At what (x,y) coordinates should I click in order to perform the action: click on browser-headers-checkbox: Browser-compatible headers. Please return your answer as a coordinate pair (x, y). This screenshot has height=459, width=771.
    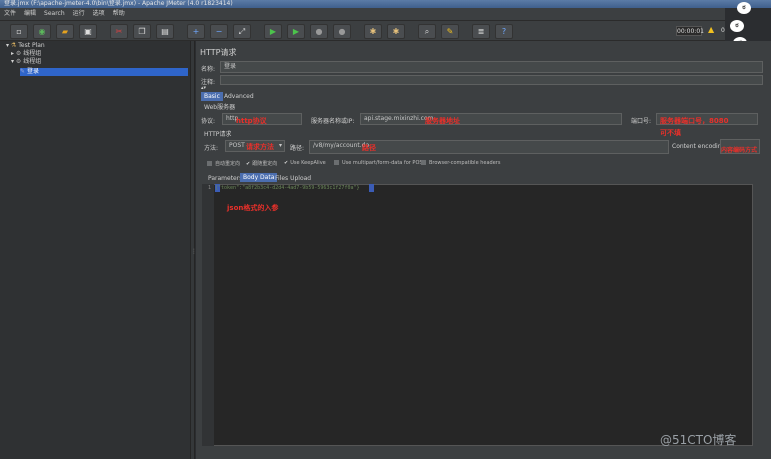
    Looking at the image, I should click on (460, 163).